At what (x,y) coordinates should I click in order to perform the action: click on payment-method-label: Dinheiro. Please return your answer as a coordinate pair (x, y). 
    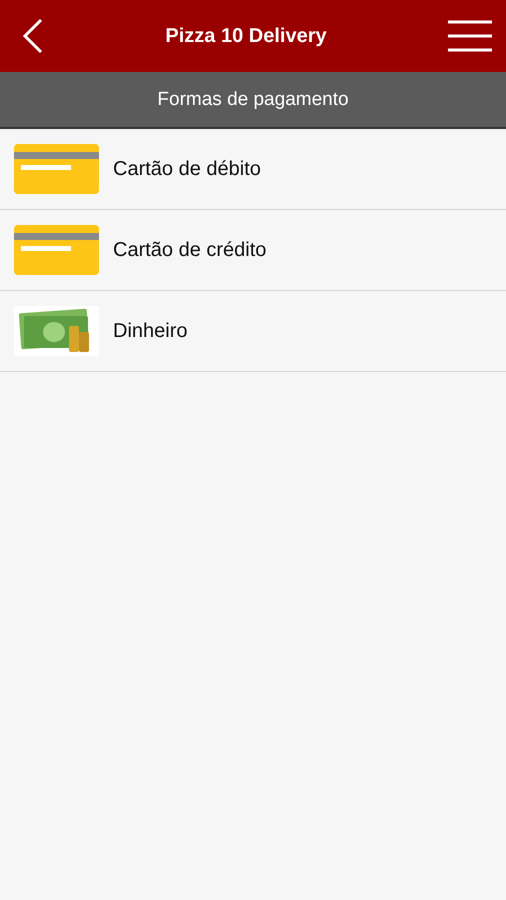
    Looking at the image, I should click on (150, 331).